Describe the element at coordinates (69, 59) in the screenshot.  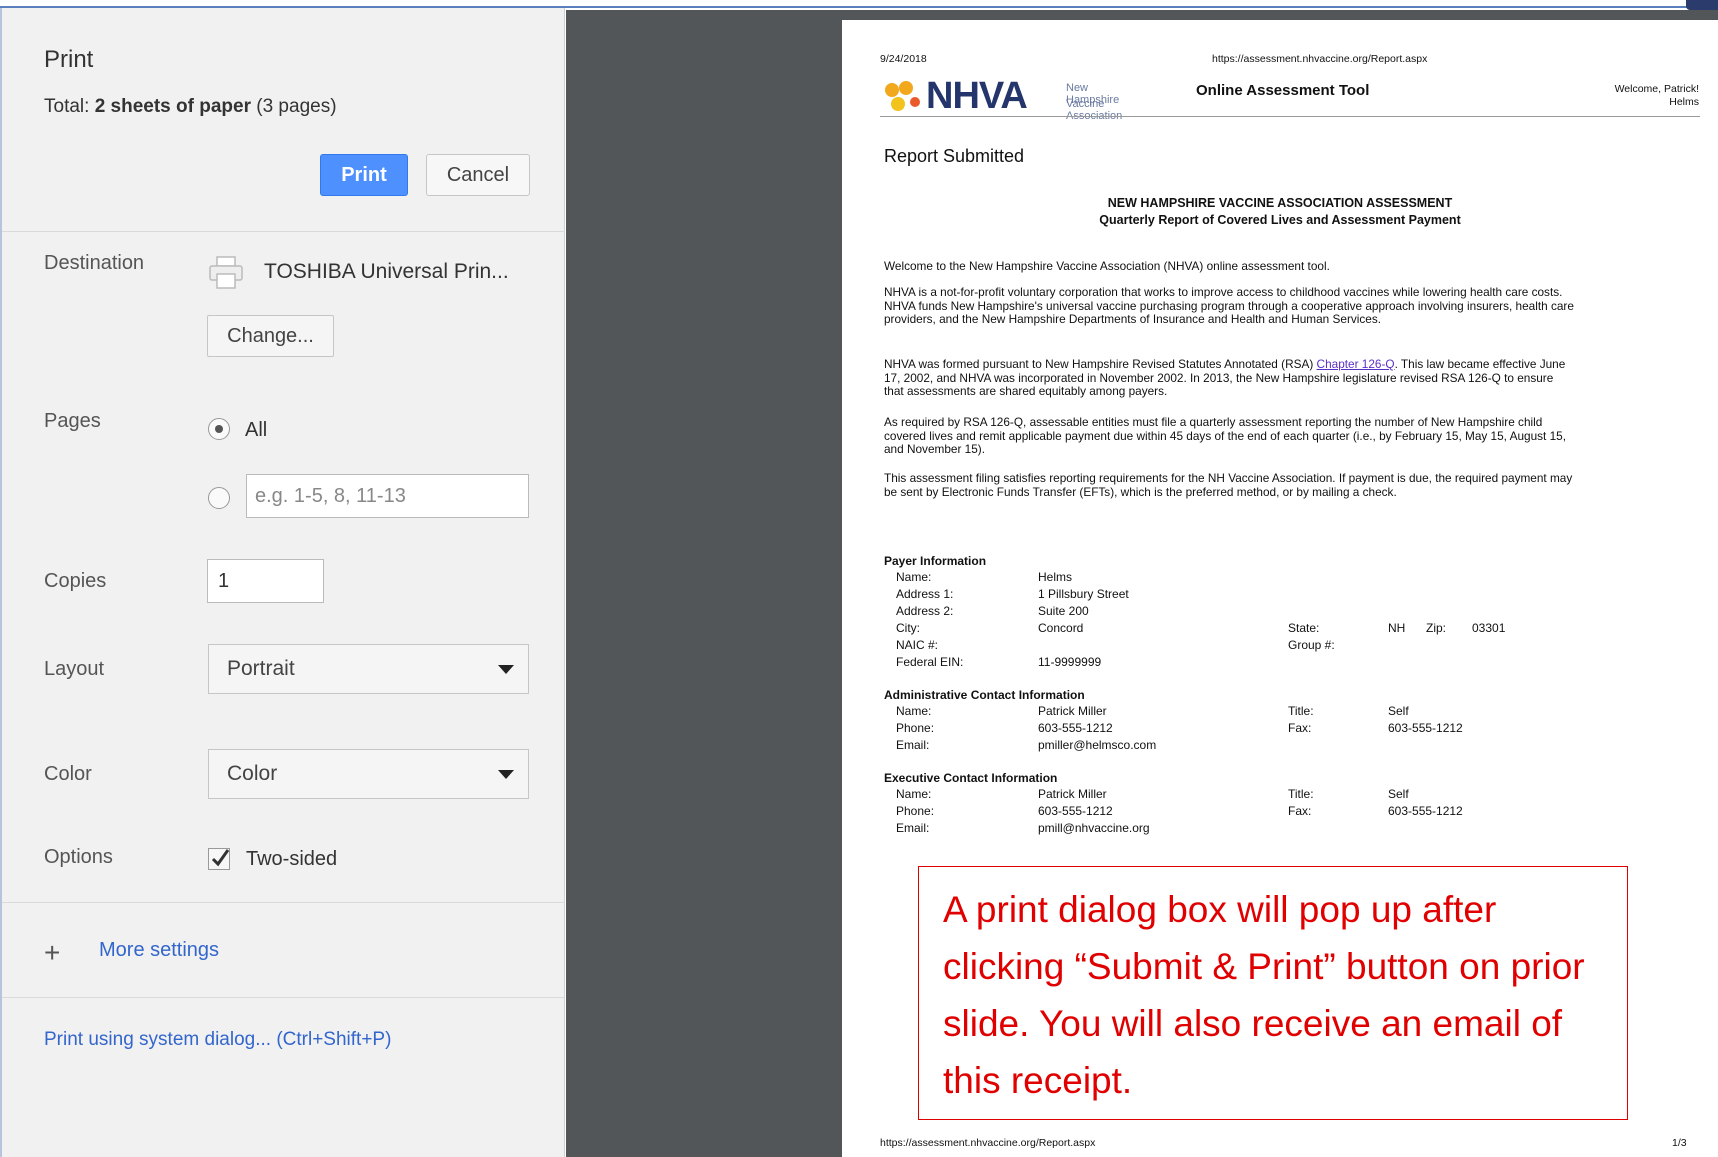
I see `print-title: Print` at that location.